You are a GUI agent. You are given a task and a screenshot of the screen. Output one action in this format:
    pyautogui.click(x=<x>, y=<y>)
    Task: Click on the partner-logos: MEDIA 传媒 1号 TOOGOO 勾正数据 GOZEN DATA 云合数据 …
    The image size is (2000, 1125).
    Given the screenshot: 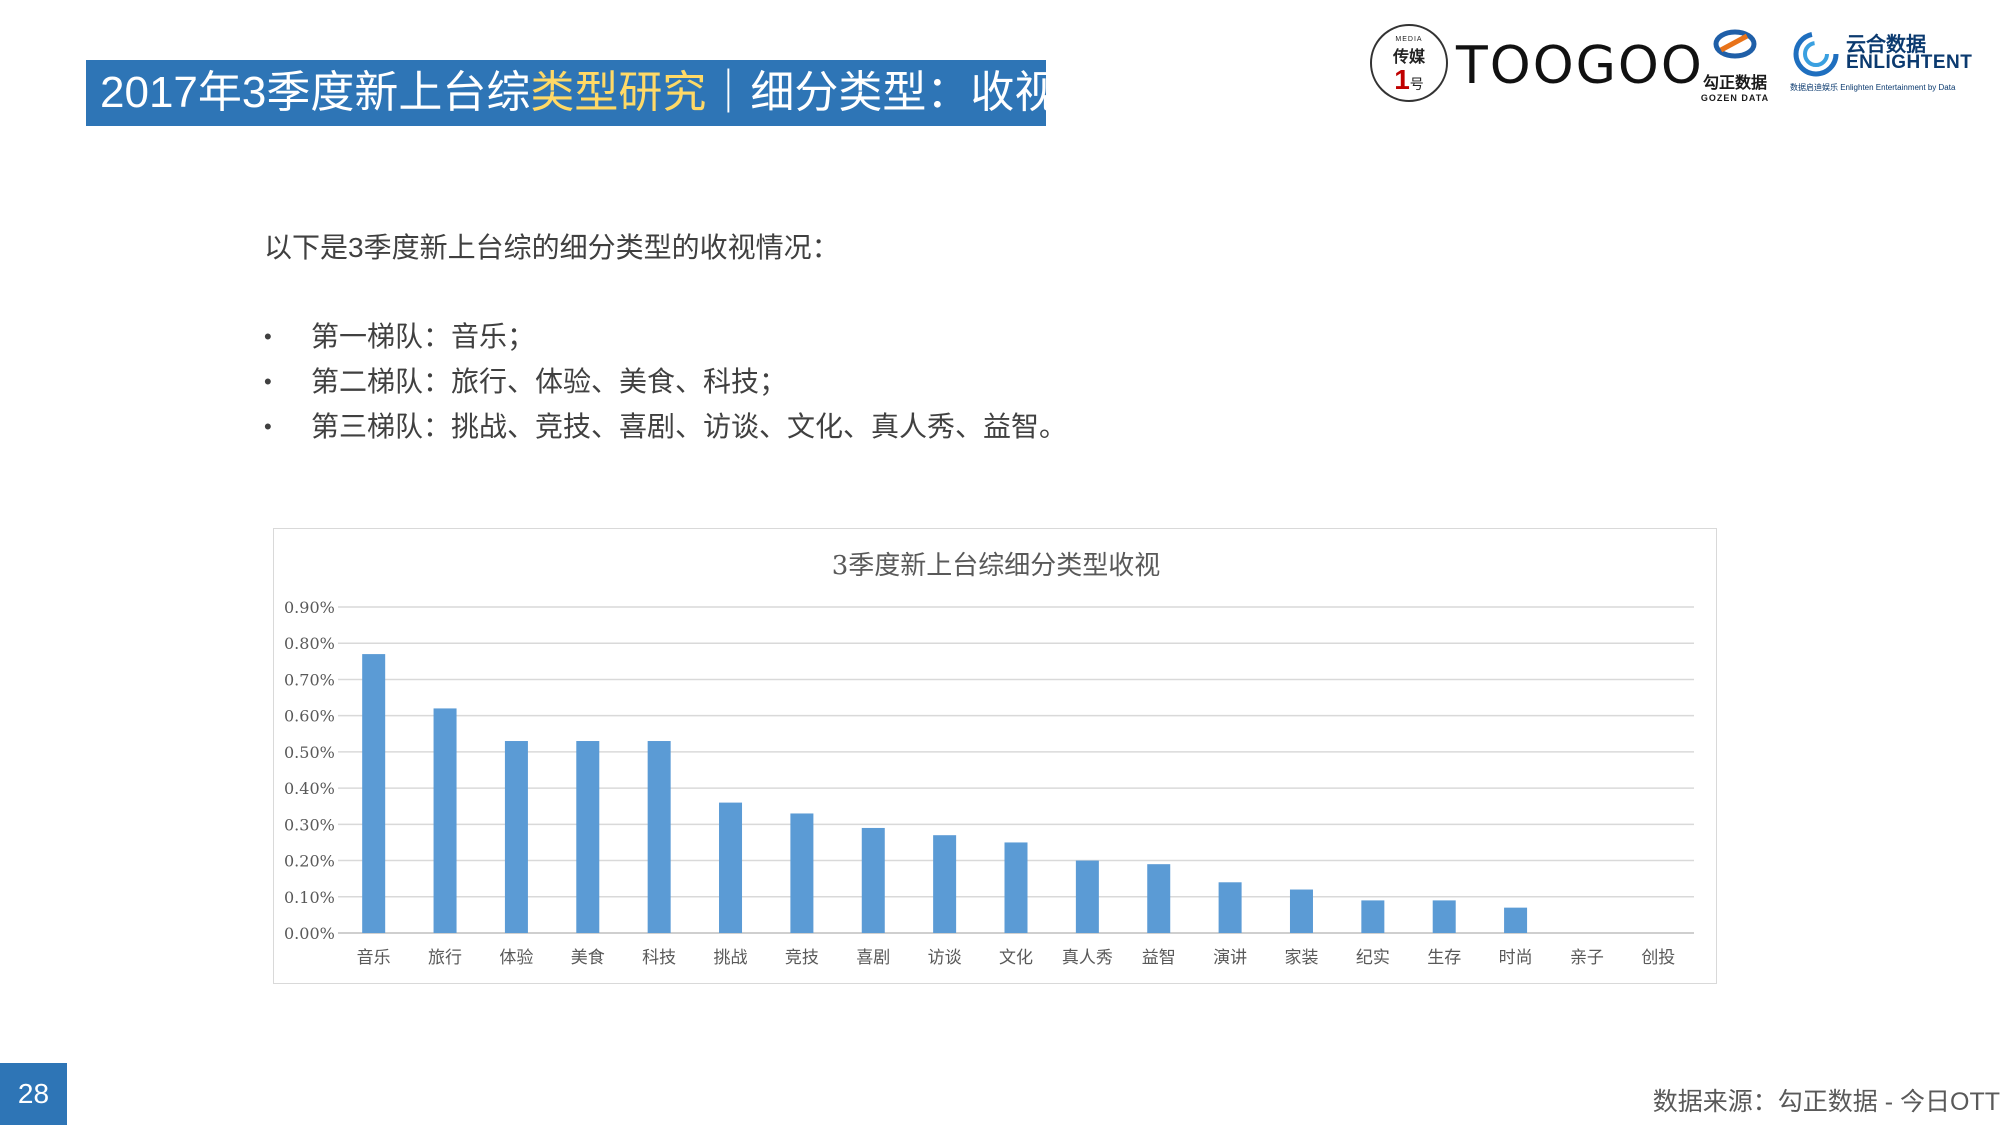 What is the action you would take?
    pyautogui.click(x=1680, y=68)
    